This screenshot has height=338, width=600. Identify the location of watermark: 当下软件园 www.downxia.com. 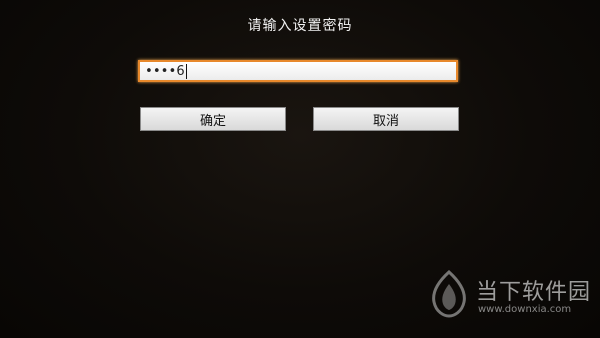
(512, 298).